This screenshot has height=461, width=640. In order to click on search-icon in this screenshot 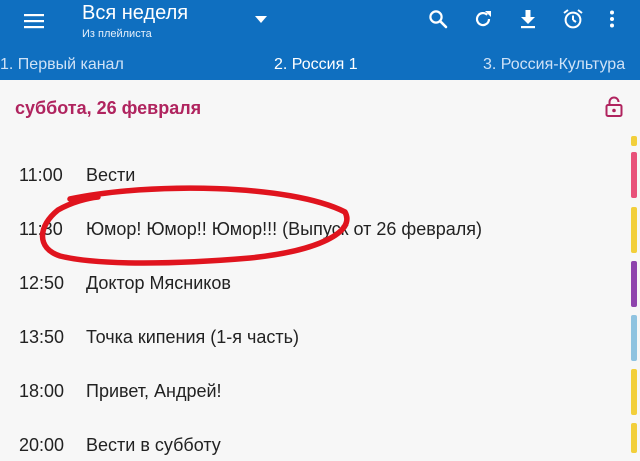, I will do `click(438, 19)`.